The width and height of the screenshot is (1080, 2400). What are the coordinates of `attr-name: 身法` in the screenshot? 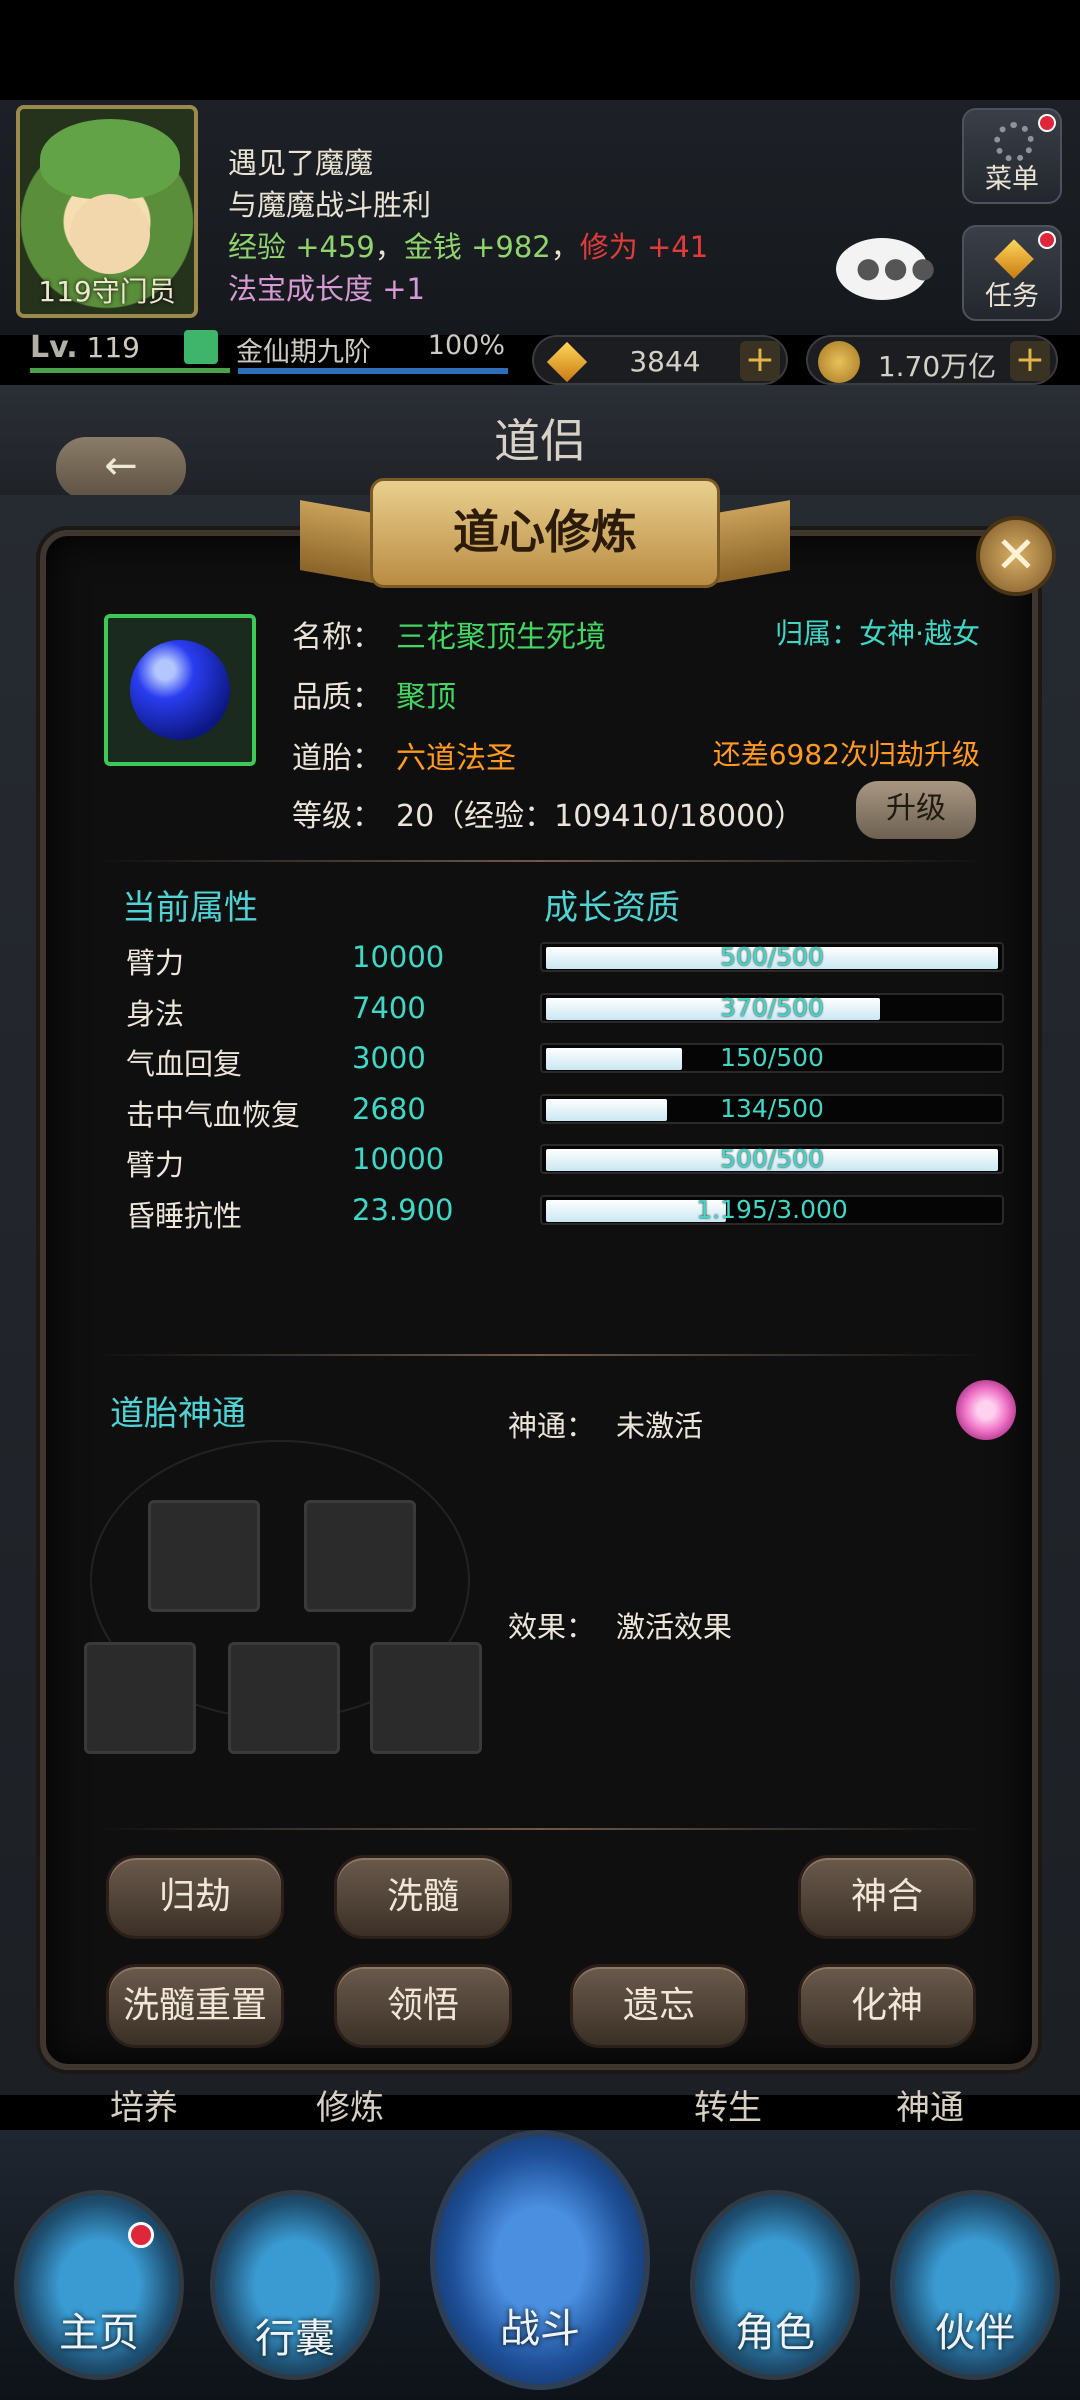 It's located at (155, 1013).